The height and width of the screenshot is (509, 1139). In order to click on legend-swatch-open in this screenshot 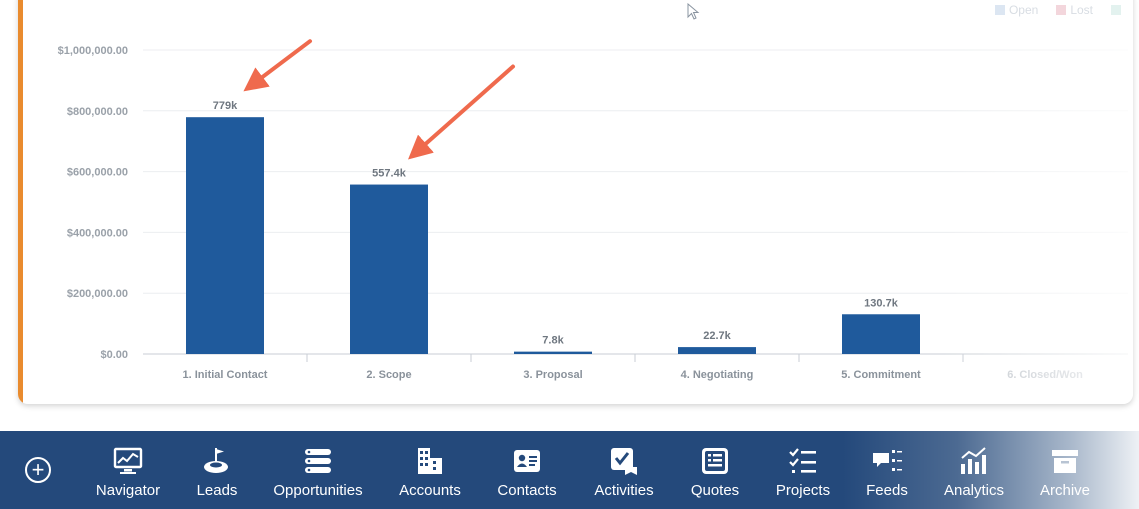, I will do `click(999, 10)`.